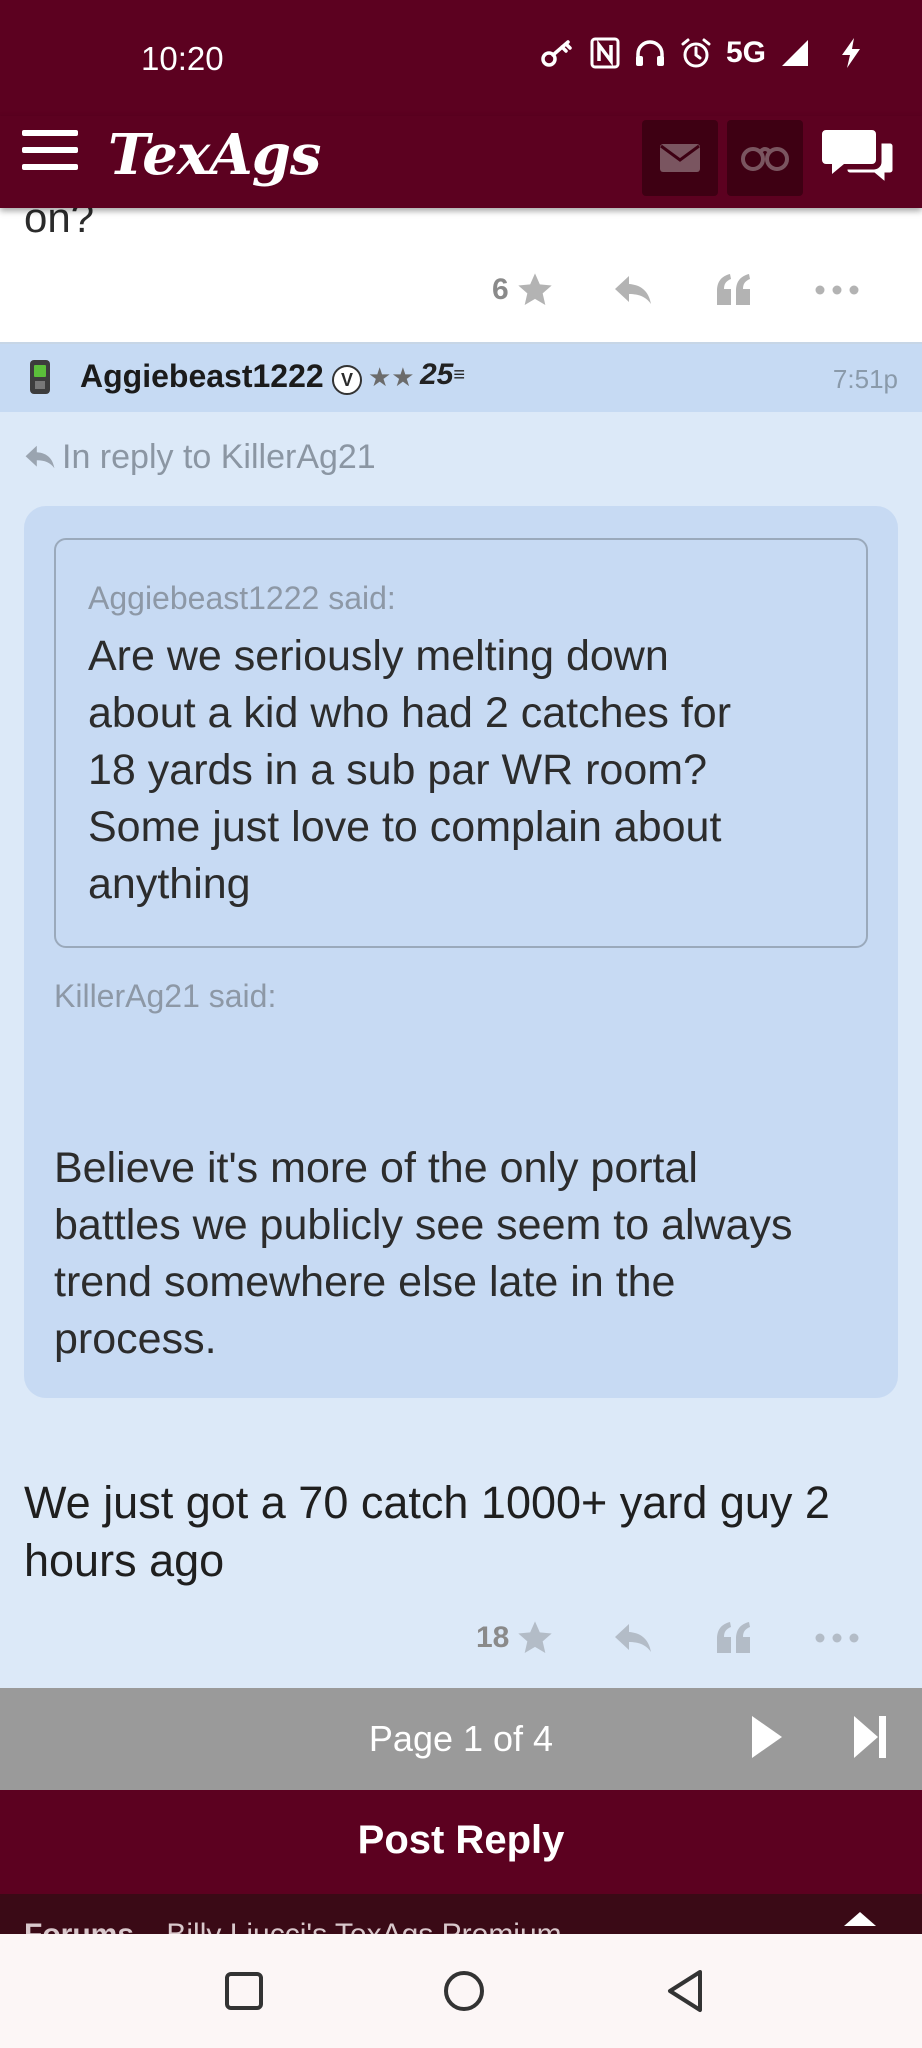  What do you see at coordinates (405, 827) in the screenshot?
I see `quote-line: Some just love to complain about` at bounding box center [405, 827].